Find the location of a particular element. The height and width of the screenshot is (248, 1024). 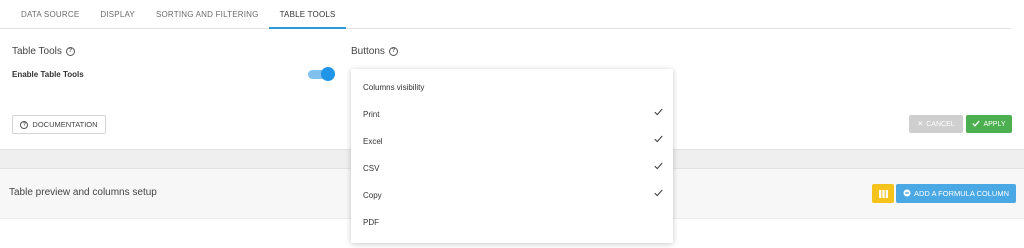

dropdown-item-label: Excel is located at coordinates (373, 141).